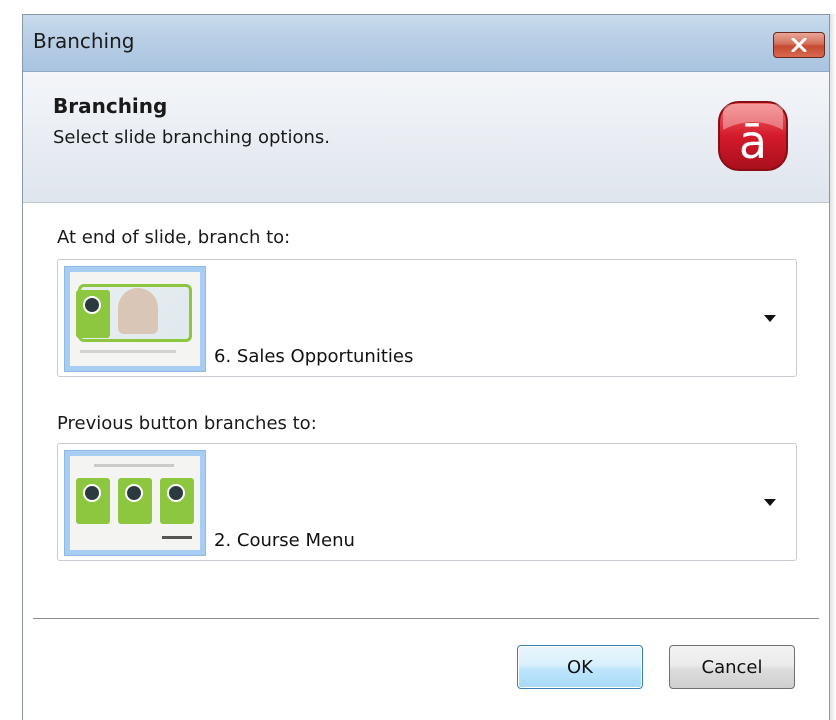 The width and height of the screenshot is (836, 720). I want to click on cancel-button: Cancel, so click(732, 667).